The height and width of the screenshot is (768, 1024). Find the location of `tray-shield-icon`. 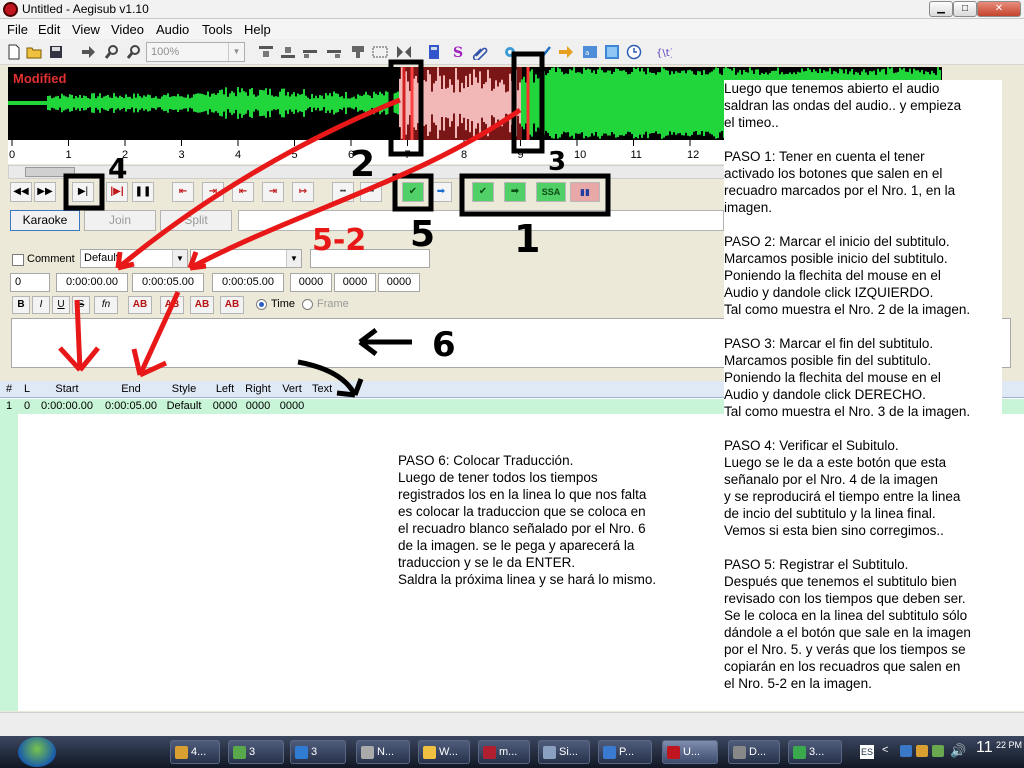

tray-shield-icon is located at coordinates (906, 751).